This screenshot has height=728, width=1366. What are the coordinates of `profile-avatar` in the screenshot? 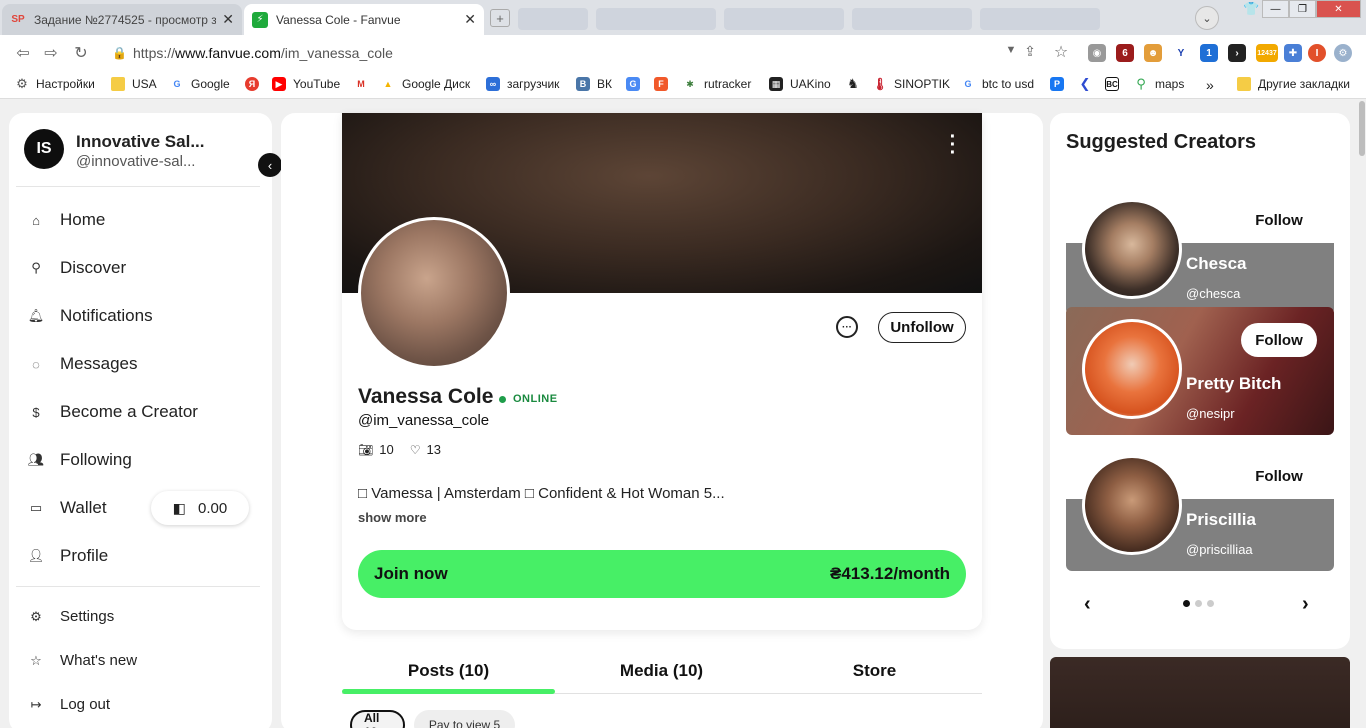 It's located at (434, 293).